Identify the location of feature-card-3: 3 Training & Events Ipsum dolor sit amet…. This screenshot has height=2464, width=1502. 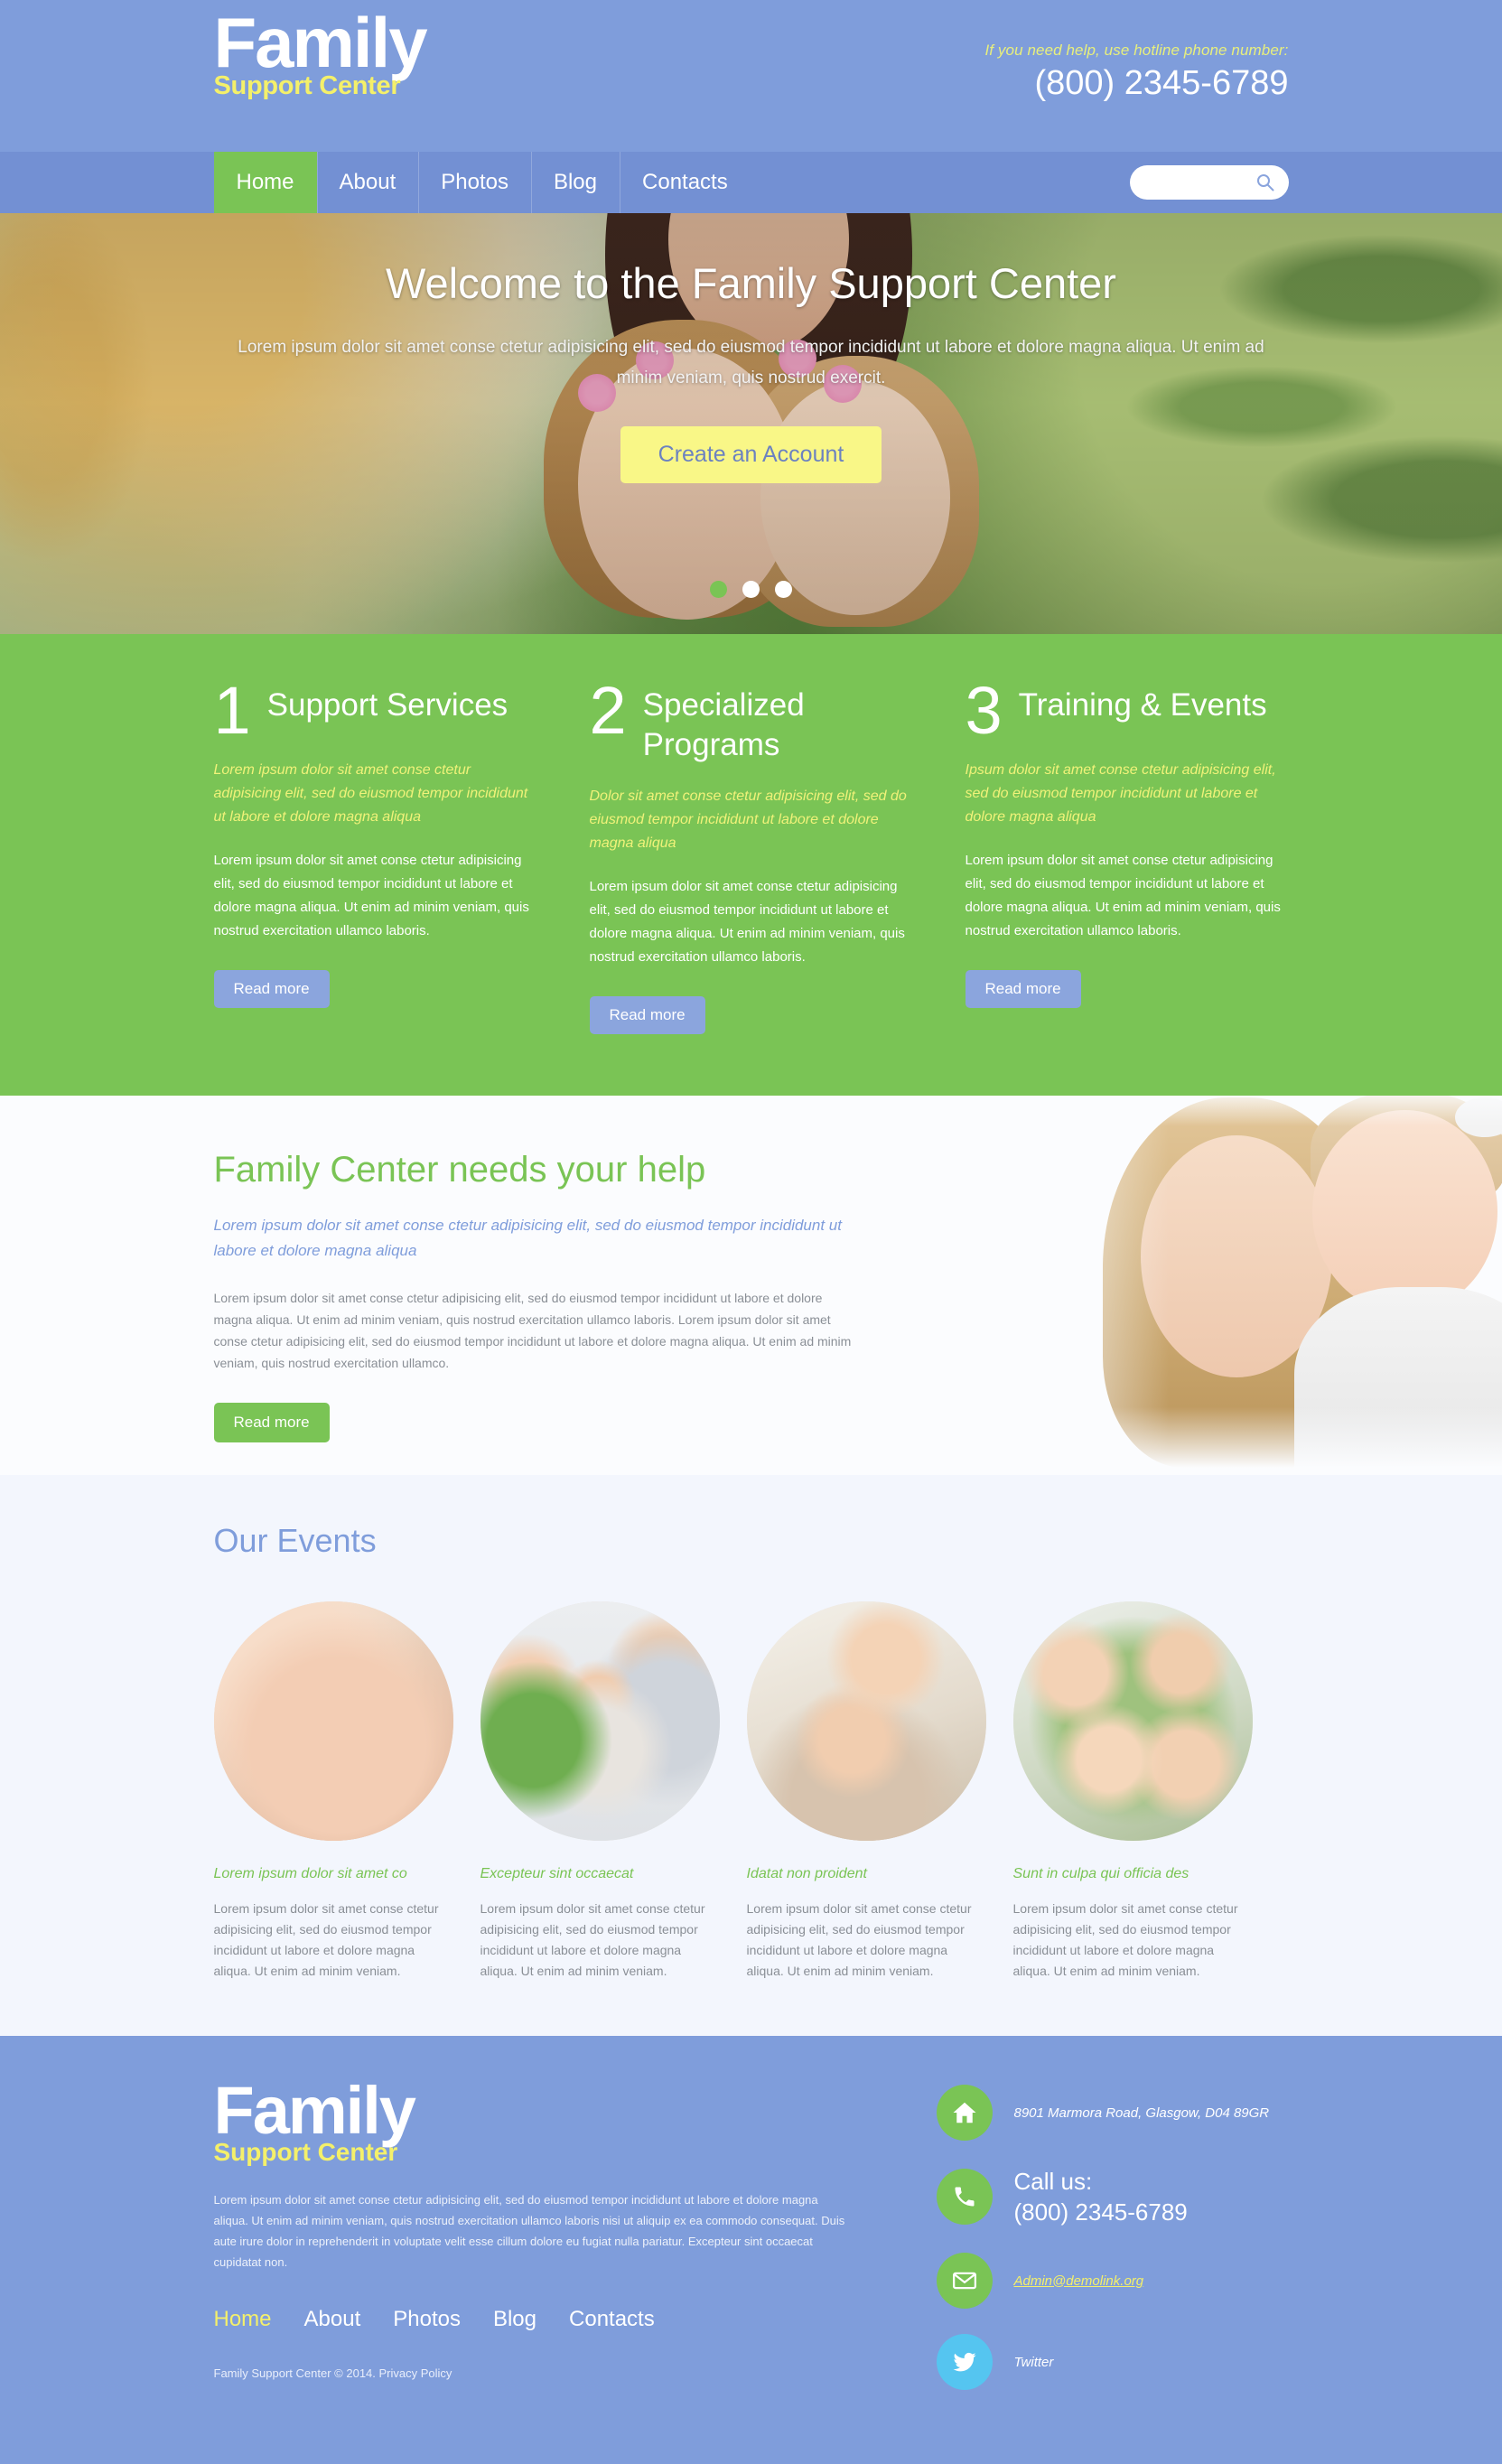
(1127, 855).